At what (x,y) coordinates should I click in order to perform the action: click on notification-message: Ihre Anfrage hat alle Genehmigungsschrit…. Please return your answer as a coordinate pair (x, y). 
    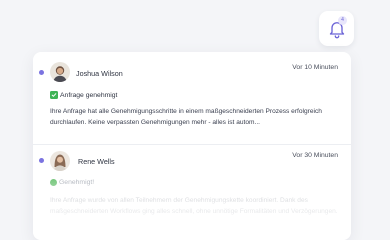
    Looking at the image, I should click on (186, 117).